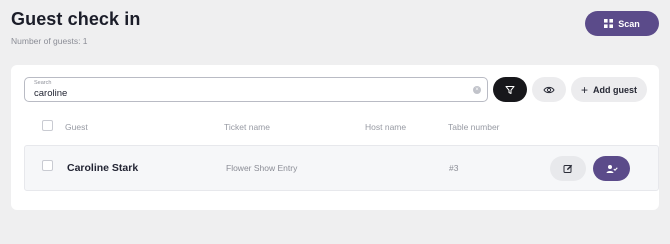 This screenshot has width=670, height=244. I want to click on column-header-host-name: Host name, so click(386, 127).